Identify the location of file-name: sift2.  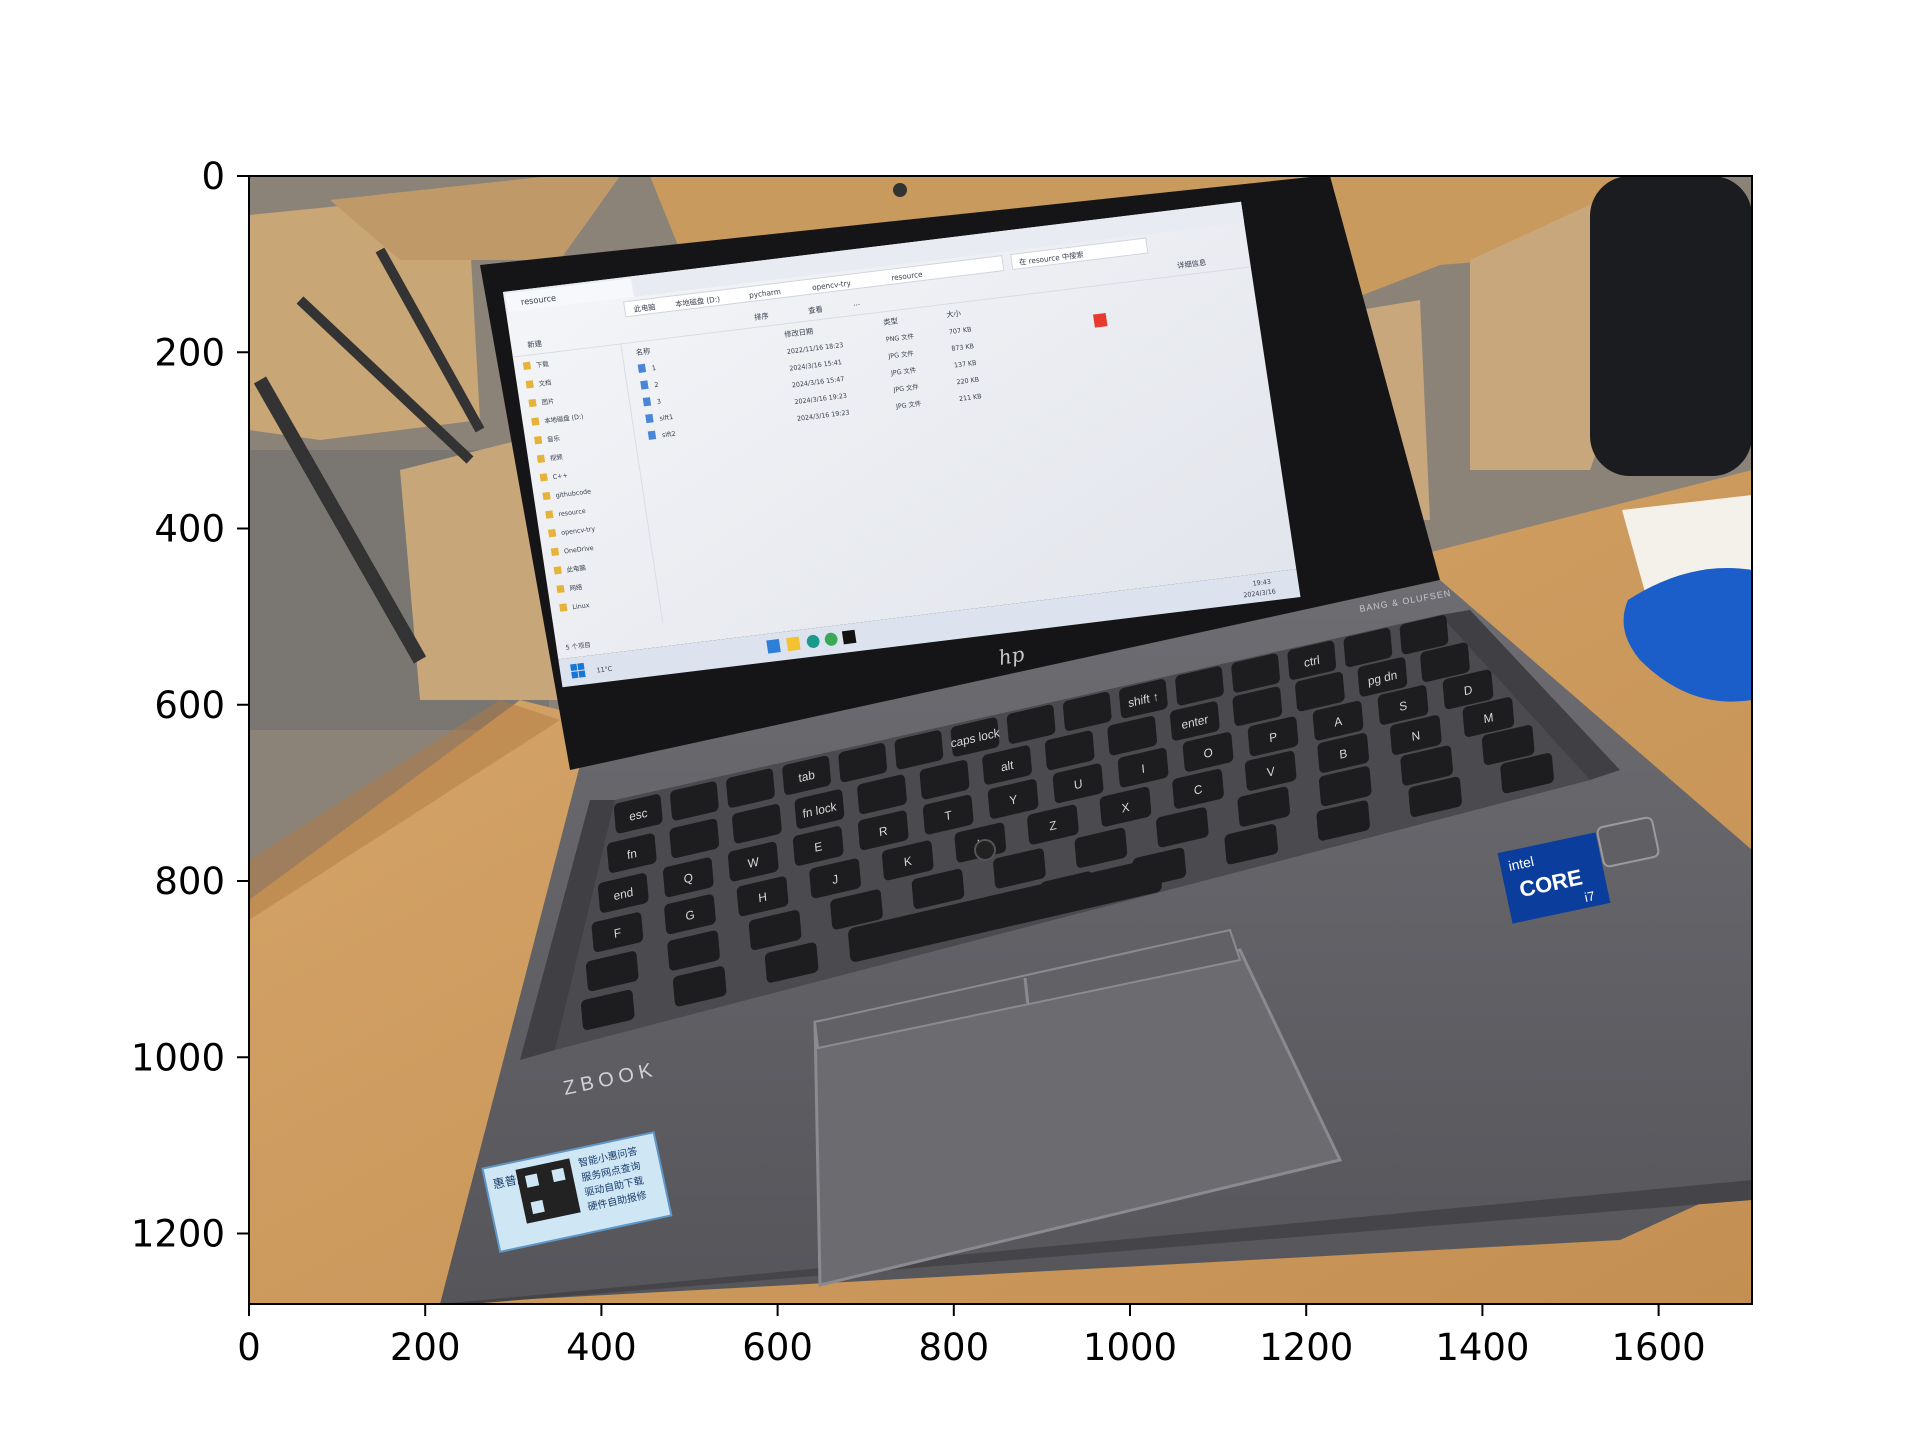
(668, 435).